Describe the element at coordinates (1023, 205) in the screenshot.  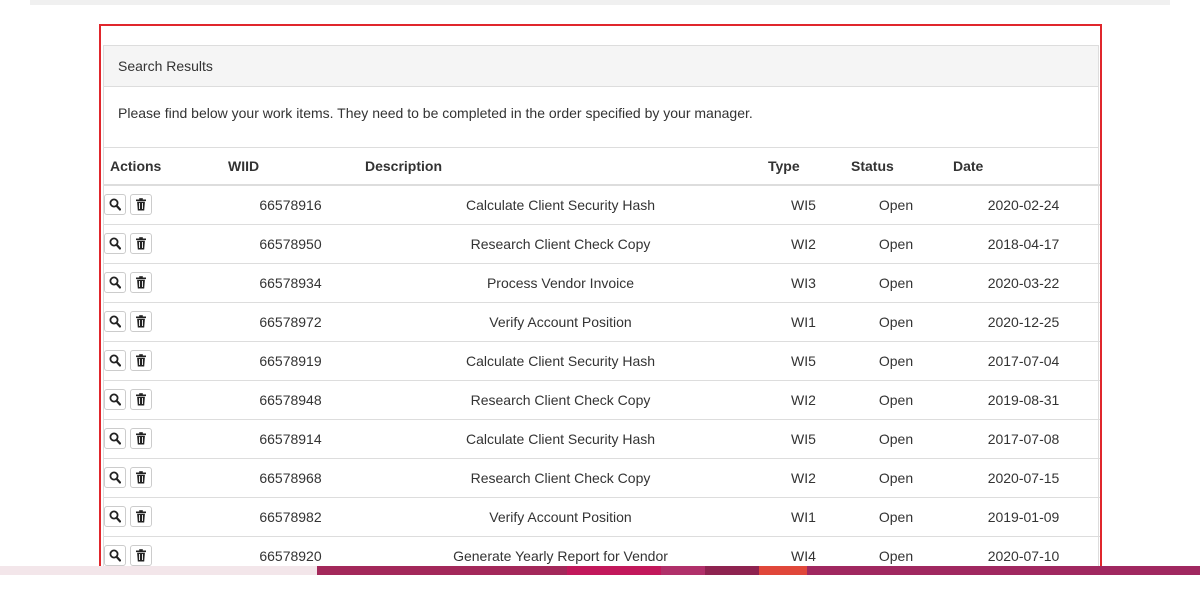
I see `cell-date: 2020-02-24` at that location.